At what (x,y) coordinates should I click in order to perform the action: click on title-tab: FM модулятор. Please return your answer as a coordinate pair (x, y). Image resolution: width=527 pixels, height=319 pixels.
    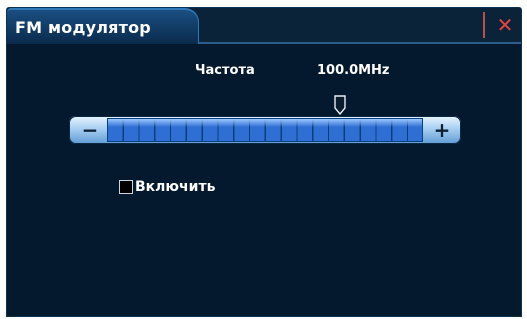
    Looking at the image, I should click on (103, 26).